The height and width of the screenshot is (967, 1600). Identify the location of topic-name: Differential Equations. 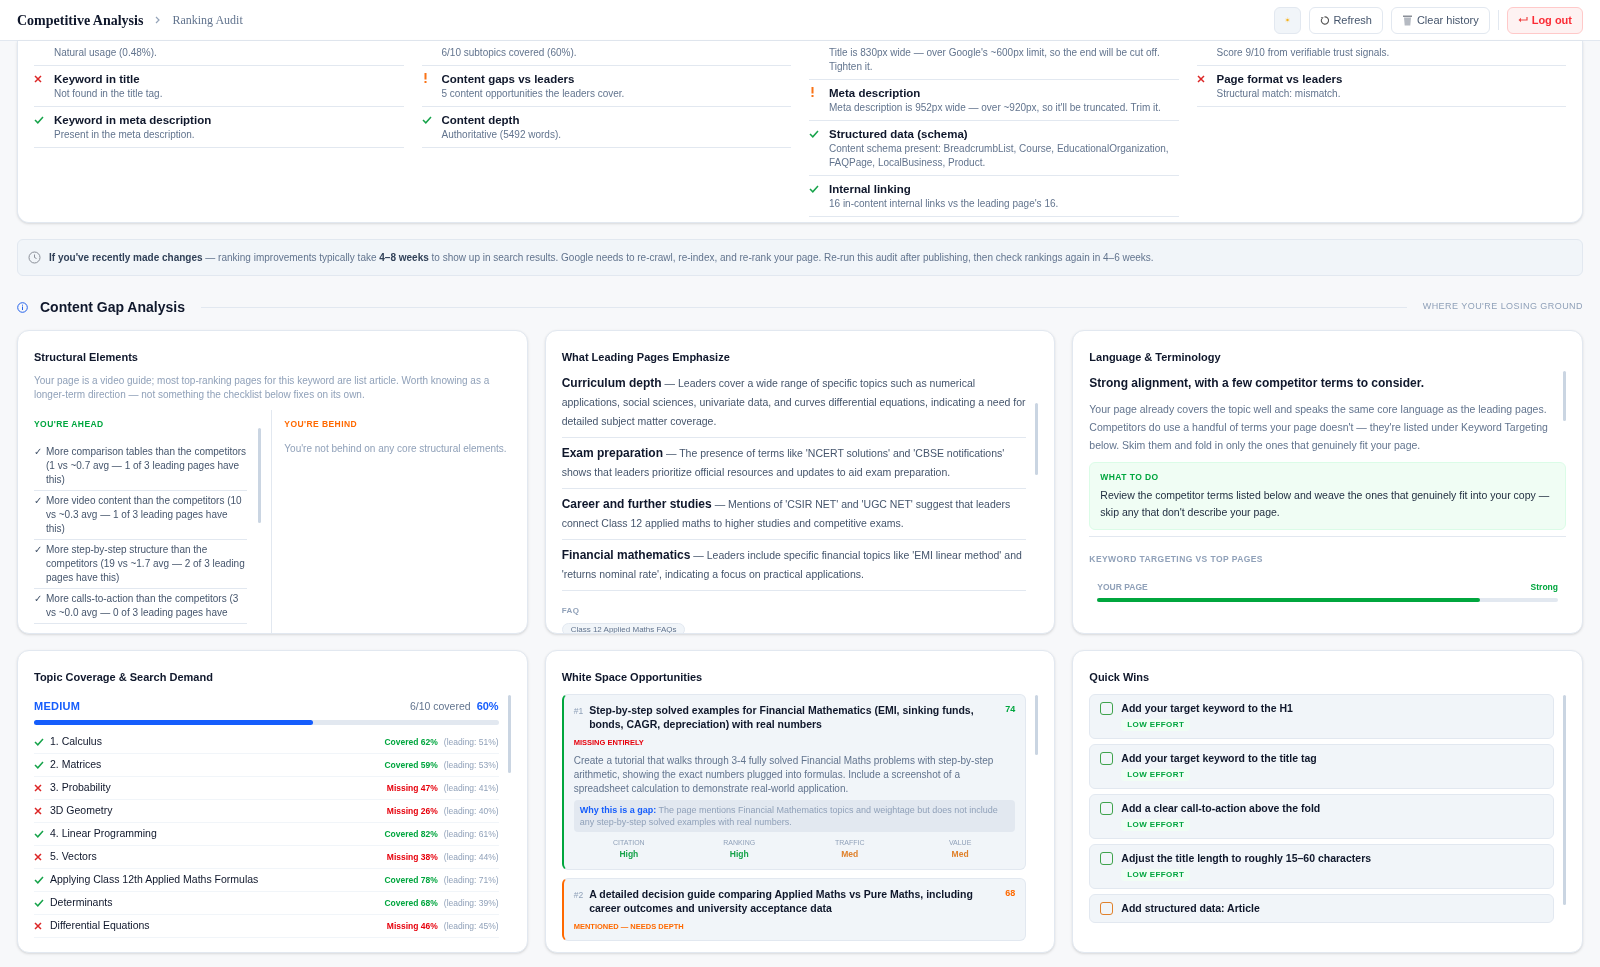
(100, 926).